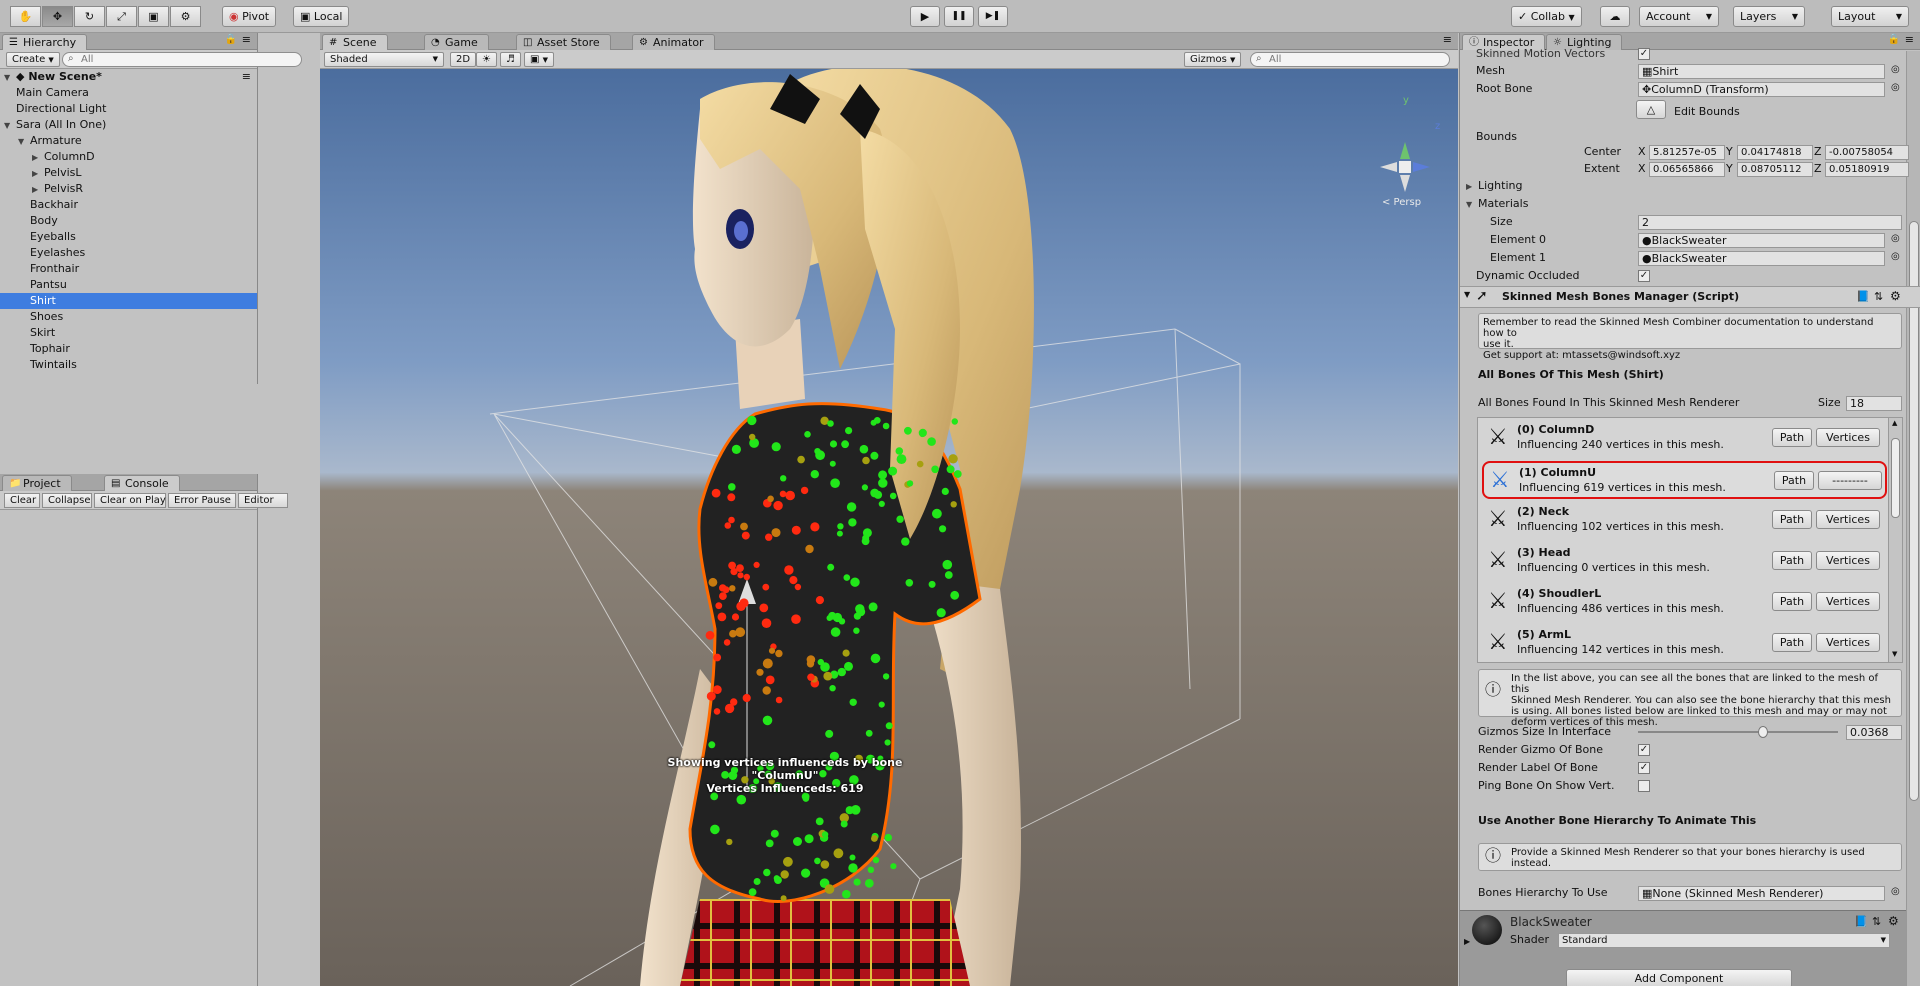  What do you see at coordinates (1687, 152) in the screenshot?
I see `center-x-field: 5.81257e-05` at bounding box center [1687, 152].